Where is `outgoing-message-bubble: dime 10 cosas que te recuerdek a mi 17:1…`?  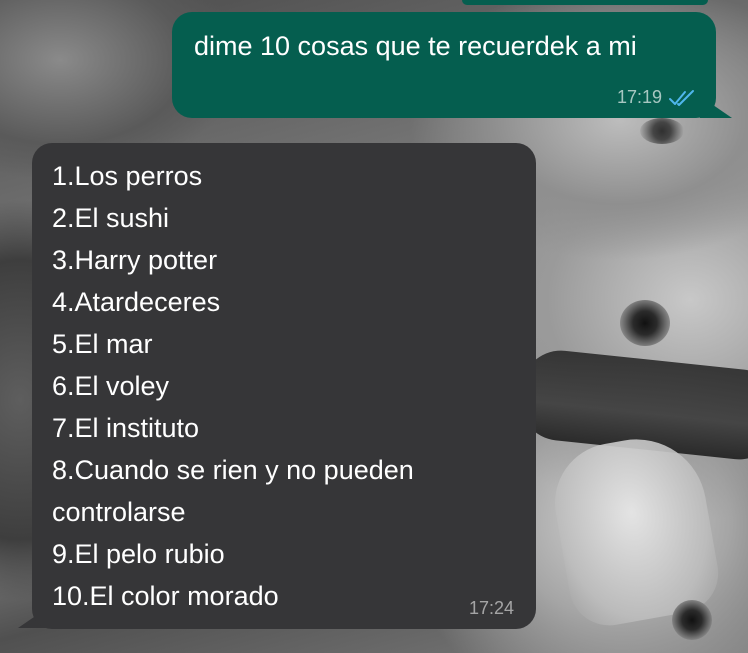
outgoing-message-bubble: dime 10 cosas que te recuerdek a mi 17:1… is located at coordinates (444, 65).